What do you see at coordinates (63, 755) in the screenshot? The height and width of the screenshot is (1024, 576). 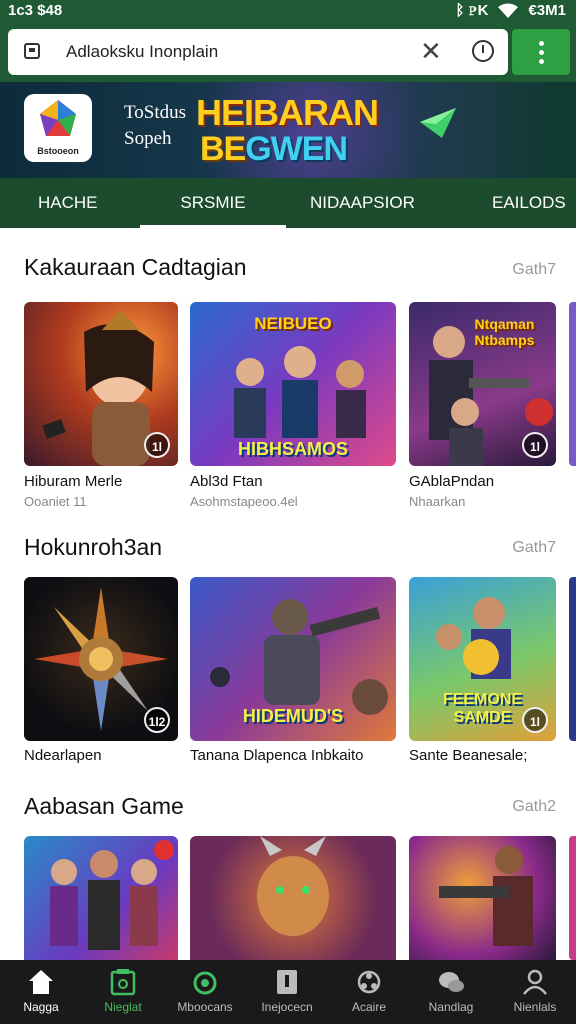 I see `game-title: Ndearlapen` at bounding box center [63, 755].